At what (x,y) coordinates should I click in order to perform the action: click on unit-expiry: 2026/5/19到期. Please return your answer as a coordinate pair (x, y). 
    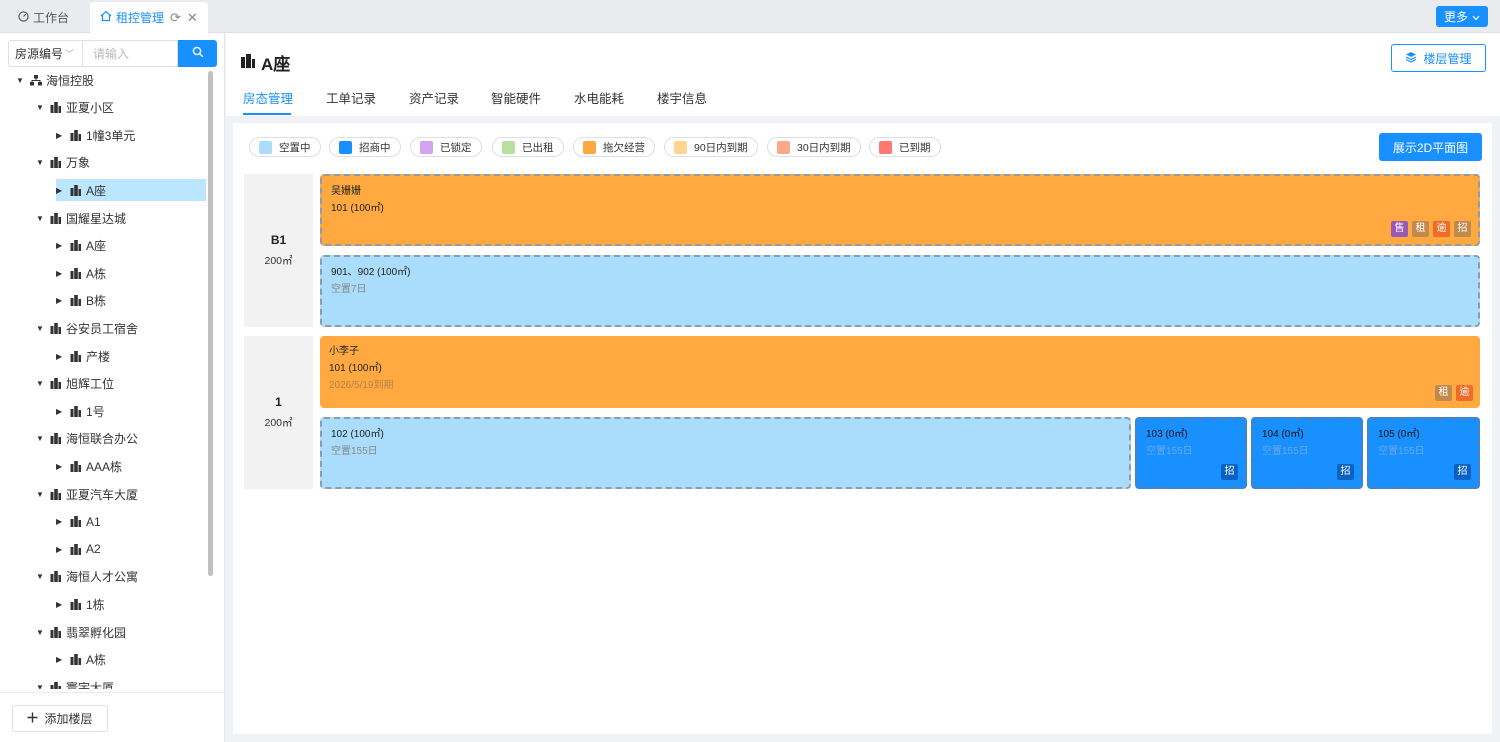
    Looking at the image, I should click on (361, 385).